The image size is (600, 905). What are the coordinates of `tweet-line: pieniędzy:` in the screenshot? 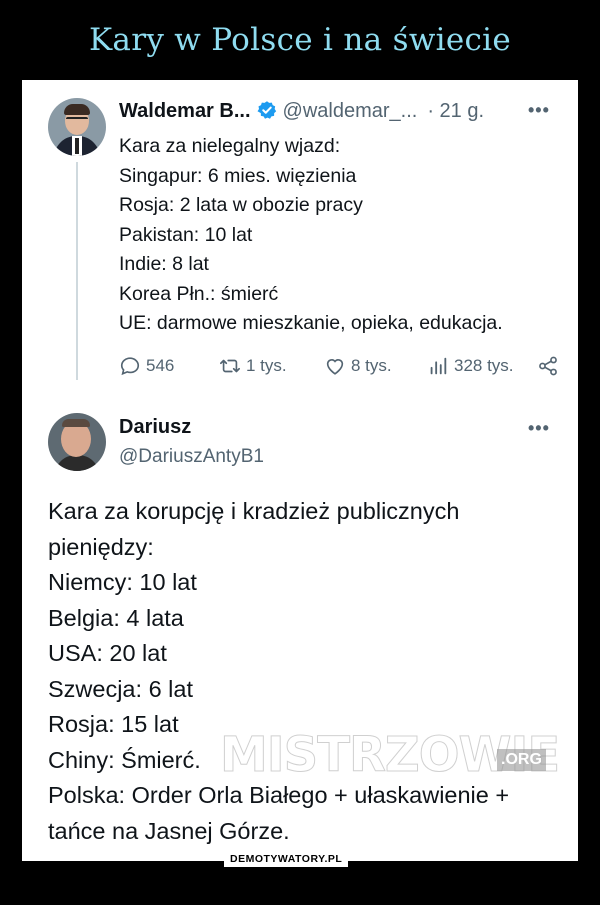 It's located at (101, 546).